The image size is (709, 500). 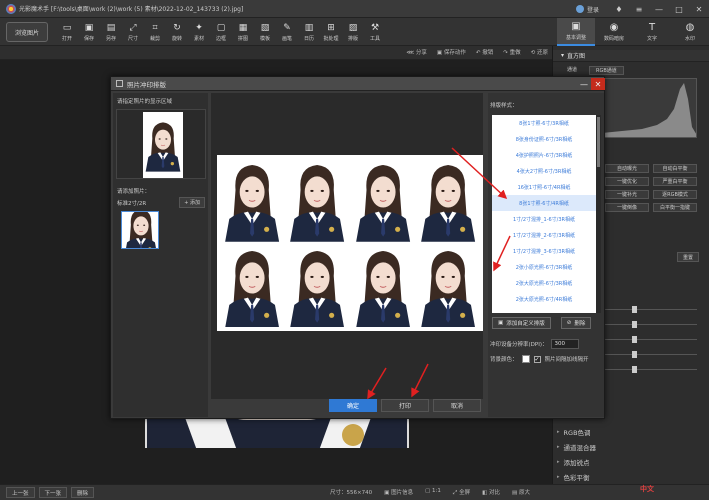 What do you see at coordinates (265, 32) in the screenshot?
I see `toolbar-template-button: ▧ 模板` at bounding box center [265, 32].